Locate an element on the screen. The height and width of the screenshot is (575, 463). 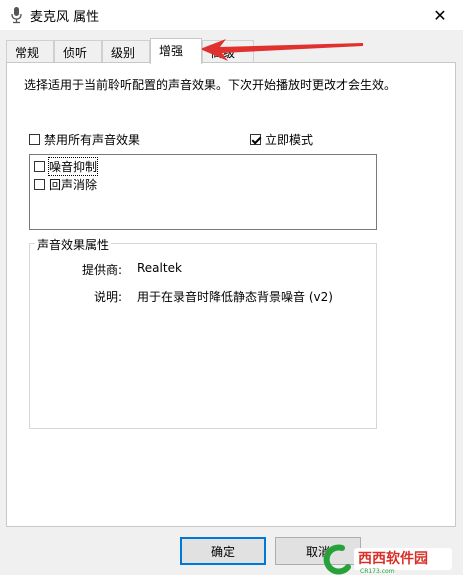
list-item: 噪音抑制 is located at coordinates (66, 166).